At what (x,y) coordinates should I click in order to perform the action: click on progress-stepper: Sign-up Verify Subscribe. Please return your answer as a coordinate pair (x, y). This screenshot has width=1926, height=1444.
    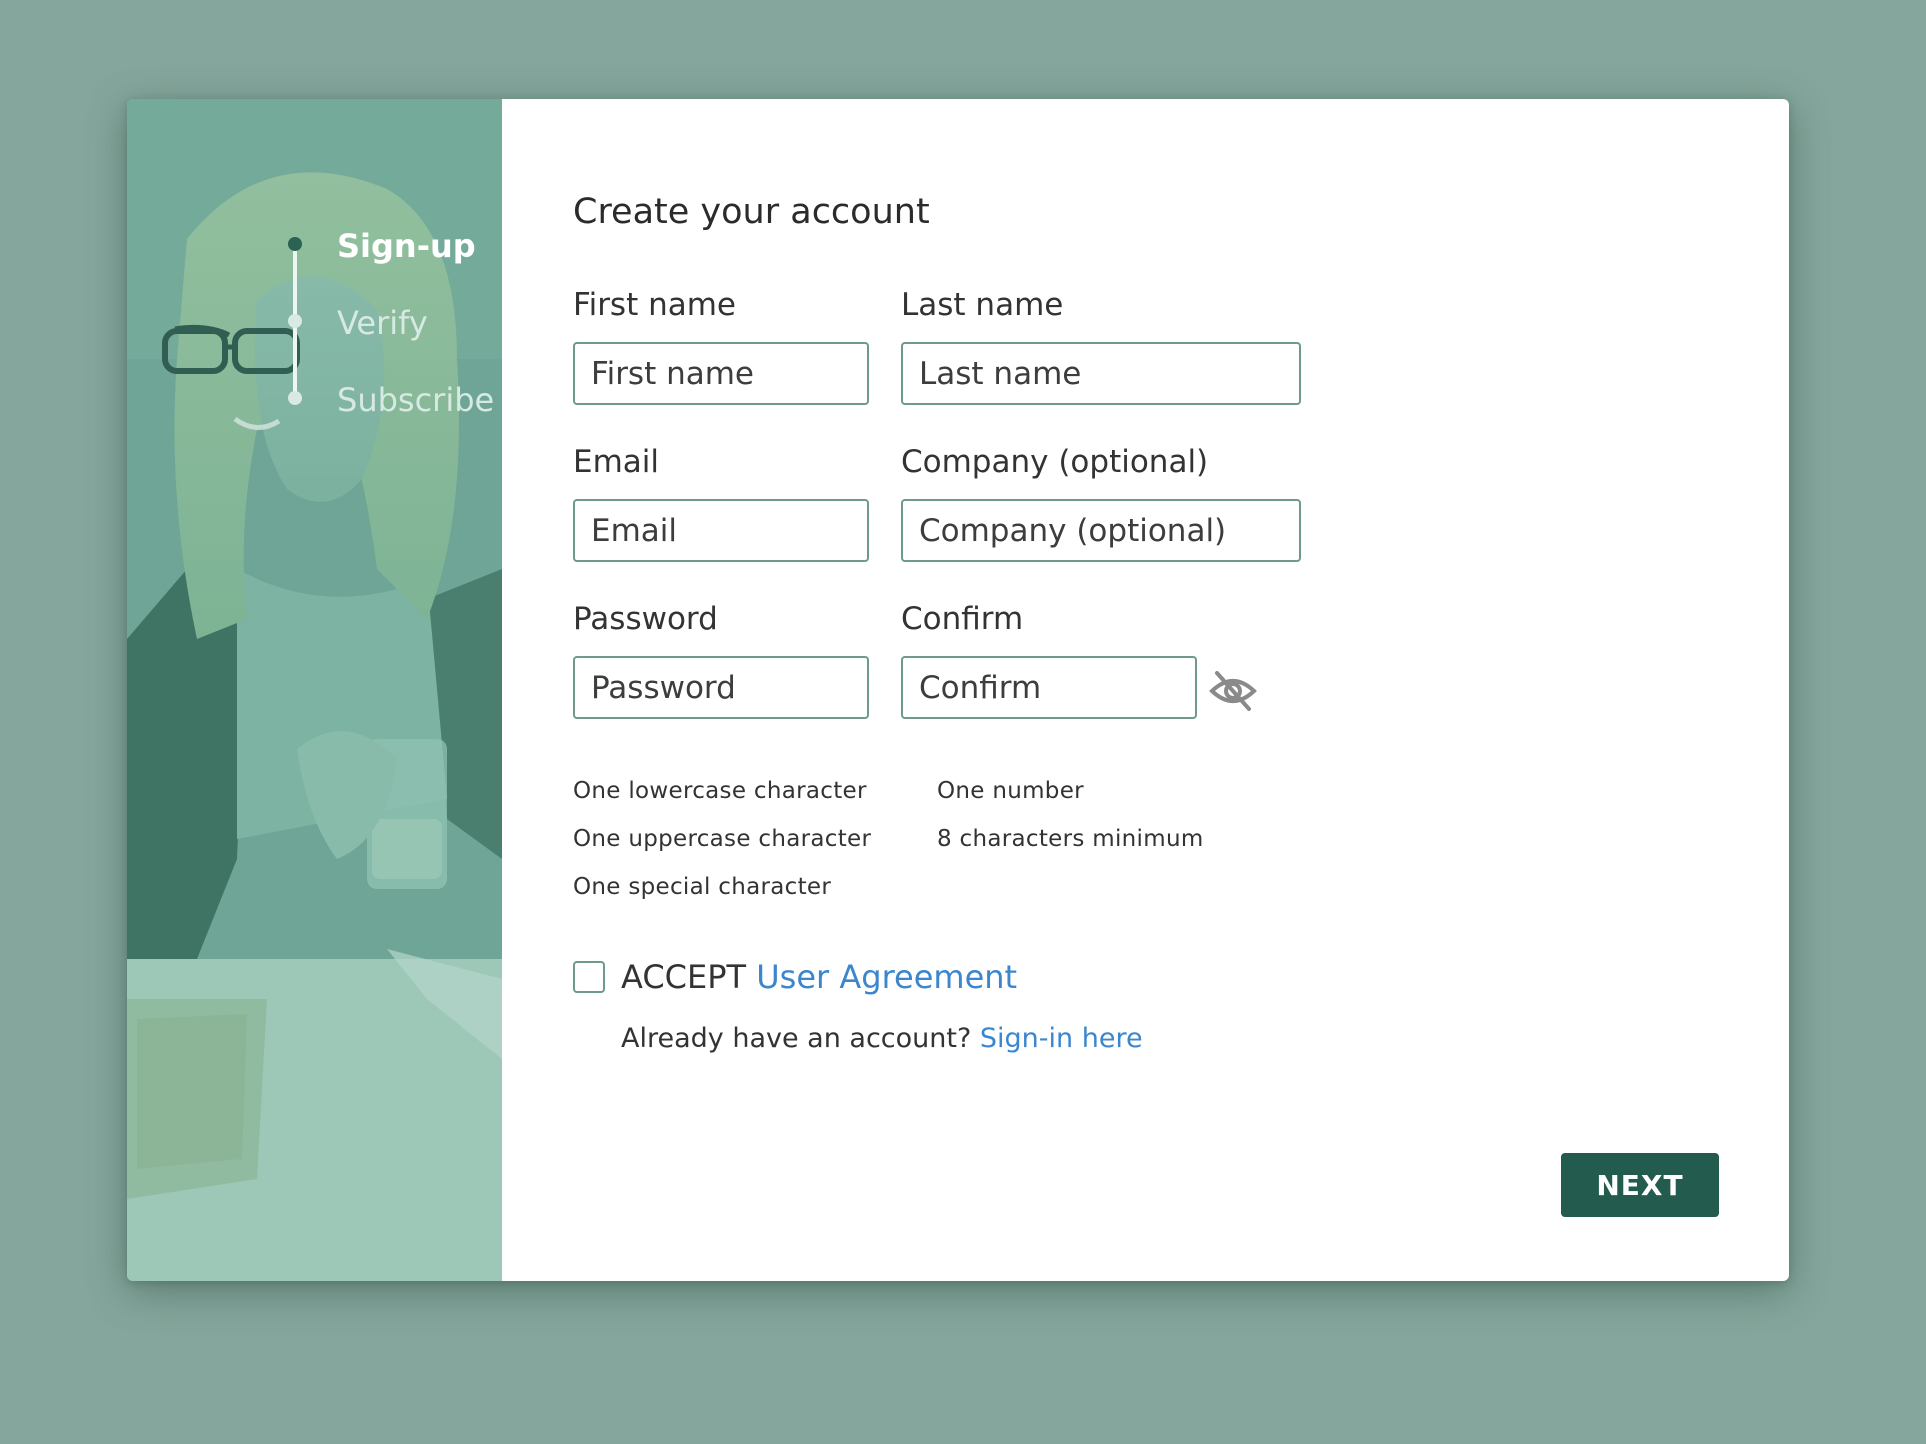
    Looking at the image, I should click on (314, 299).